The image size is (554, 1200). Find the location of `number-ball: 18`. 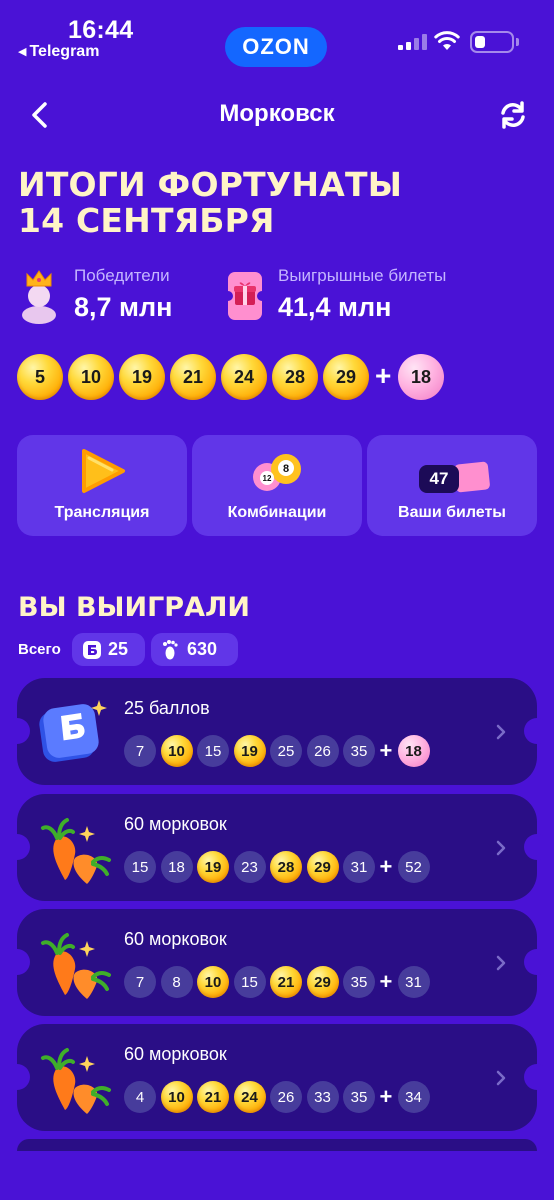

number-ball: 18 is located at coordinates (176, 867).